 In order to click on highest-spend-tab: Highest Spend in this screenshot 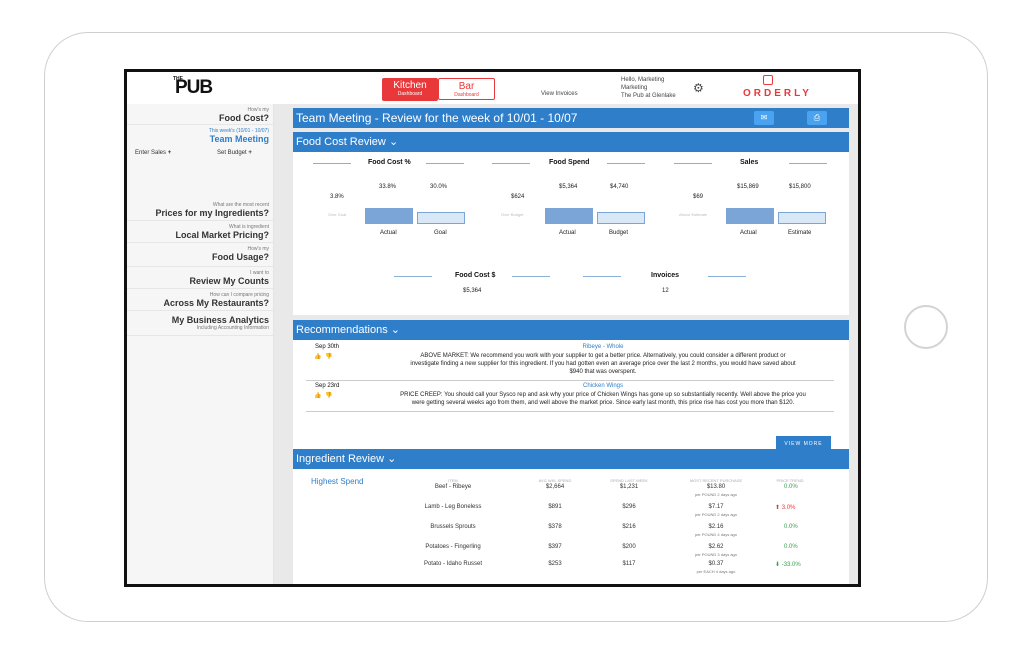, I will do `click(337, 481)`.